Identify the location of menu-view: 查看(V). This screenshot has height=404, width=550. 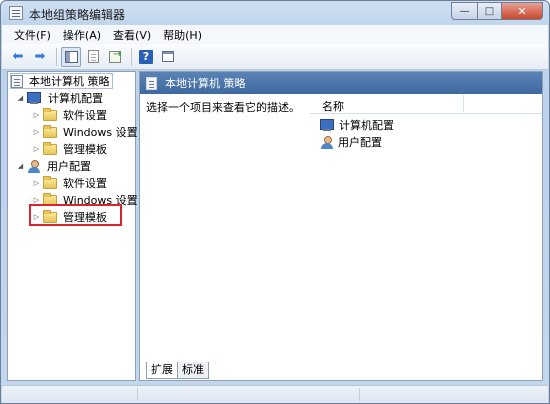
(132, 35).